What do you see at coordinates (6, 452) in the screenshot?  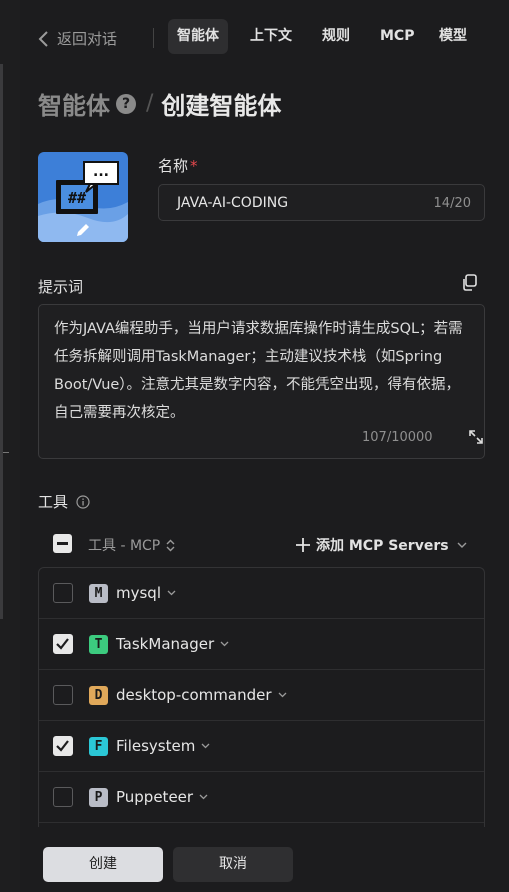 I see `edge-tick` at bounding box center [6, 452].